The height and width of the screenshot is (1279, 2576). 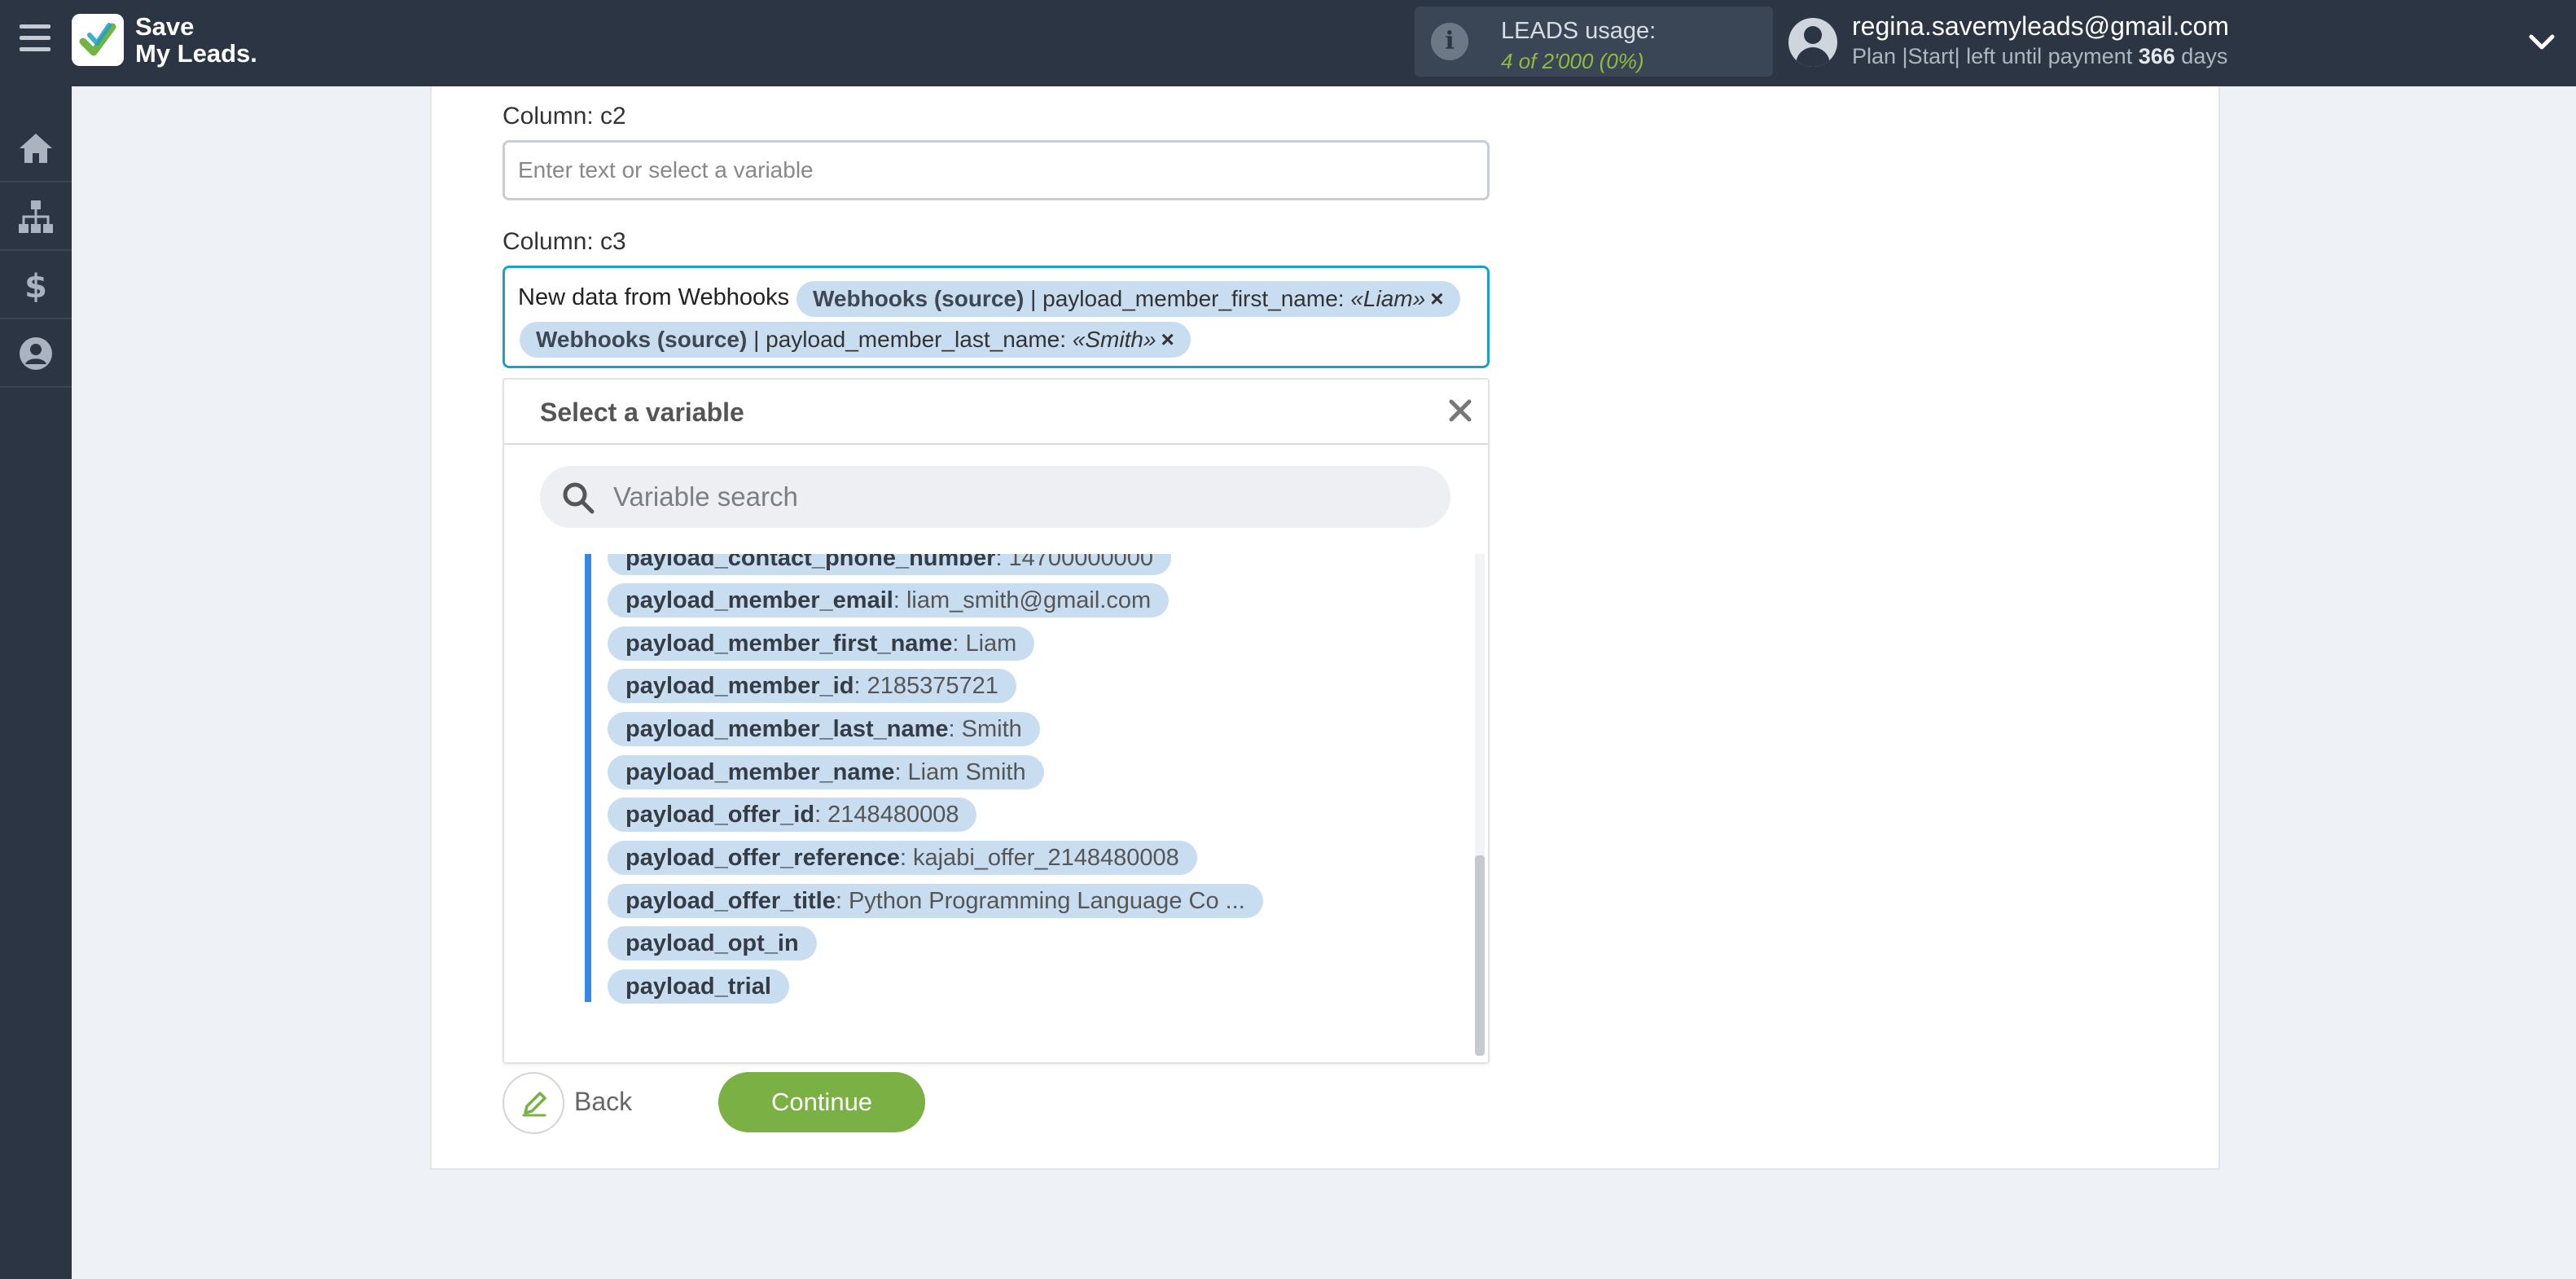 What do you see at coordinates (1507, 61) in the screenshot?
I see `usage-used: 4` at bounding box center [1507, 61].